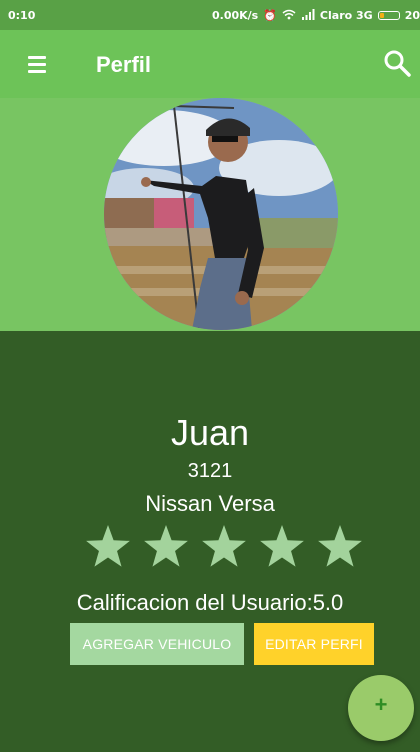 This screenshot has height=752, width=420. I want to click on rating-text: Calificacion del Usuario:5.0, so click(210, 602).